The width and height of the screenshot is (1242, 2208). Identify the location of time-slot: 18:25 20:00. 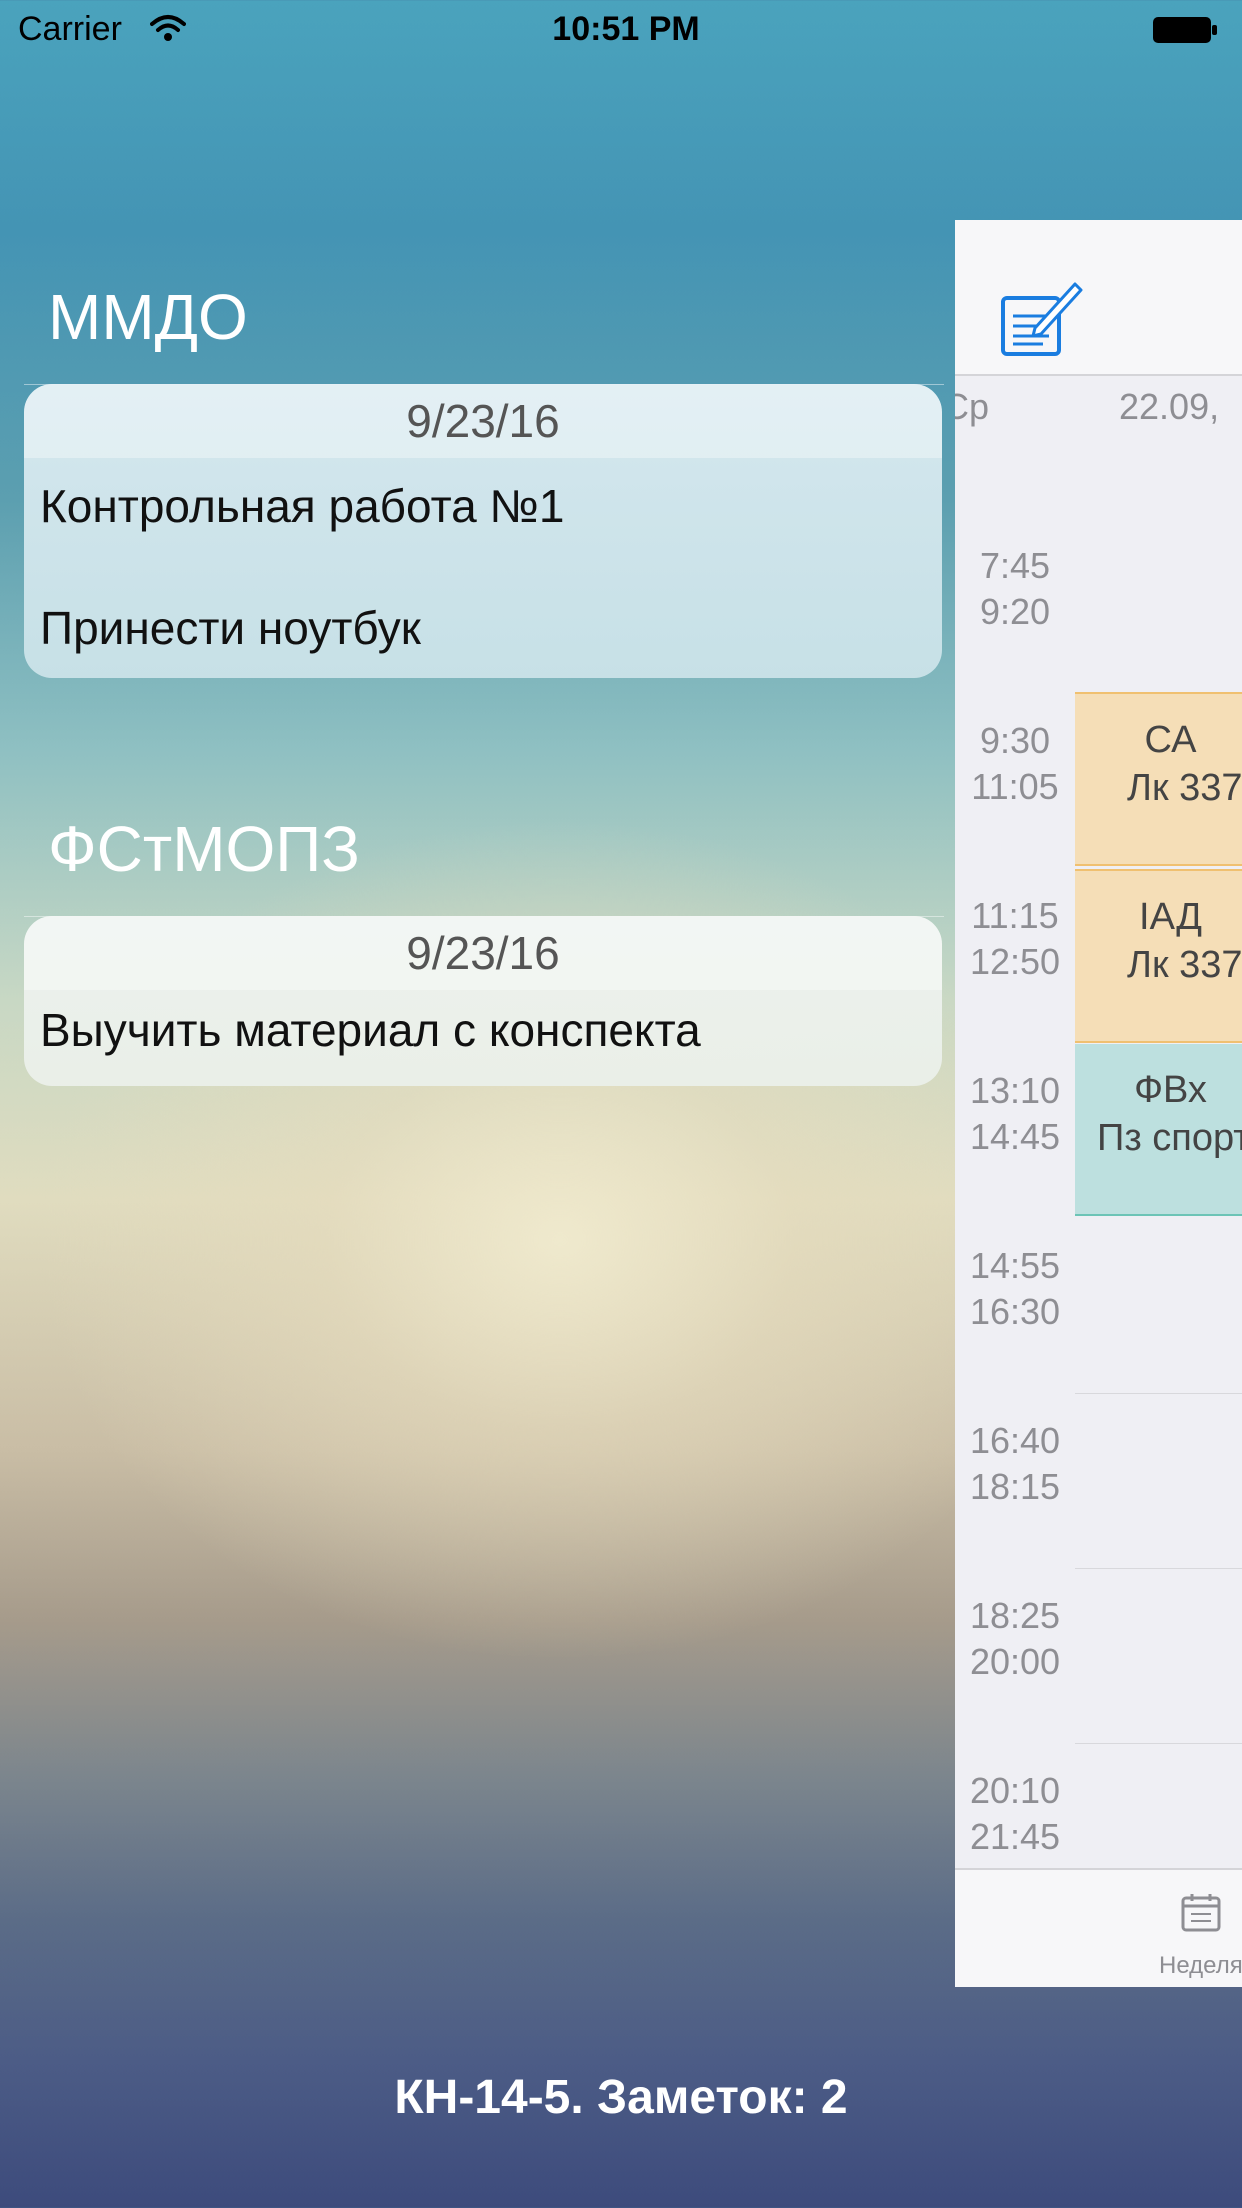
(1098, 1680).